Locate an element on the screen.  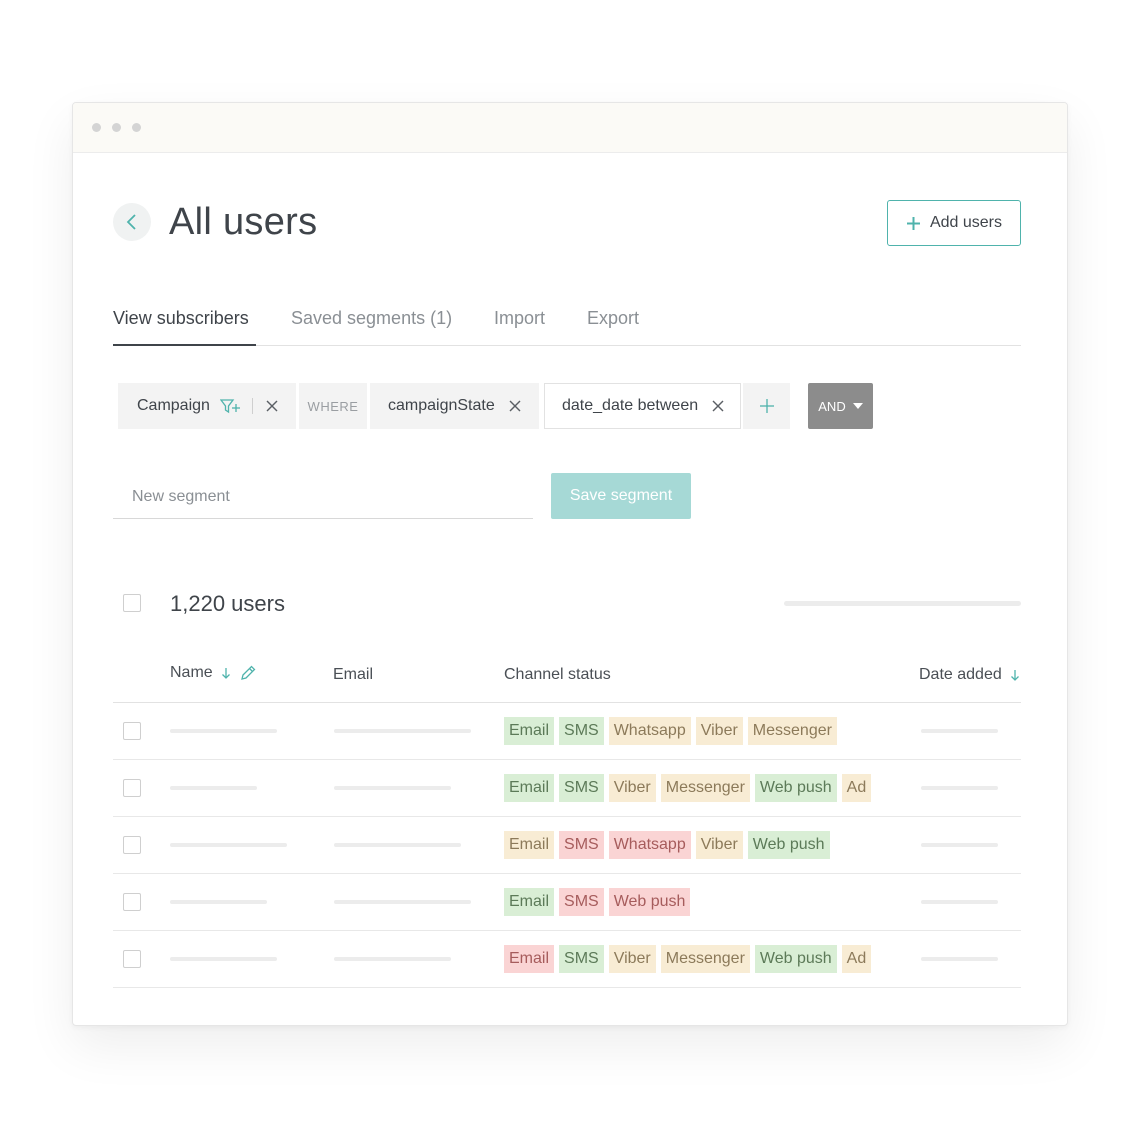
add-users-button: Add users is located at coordinates (954, 223).